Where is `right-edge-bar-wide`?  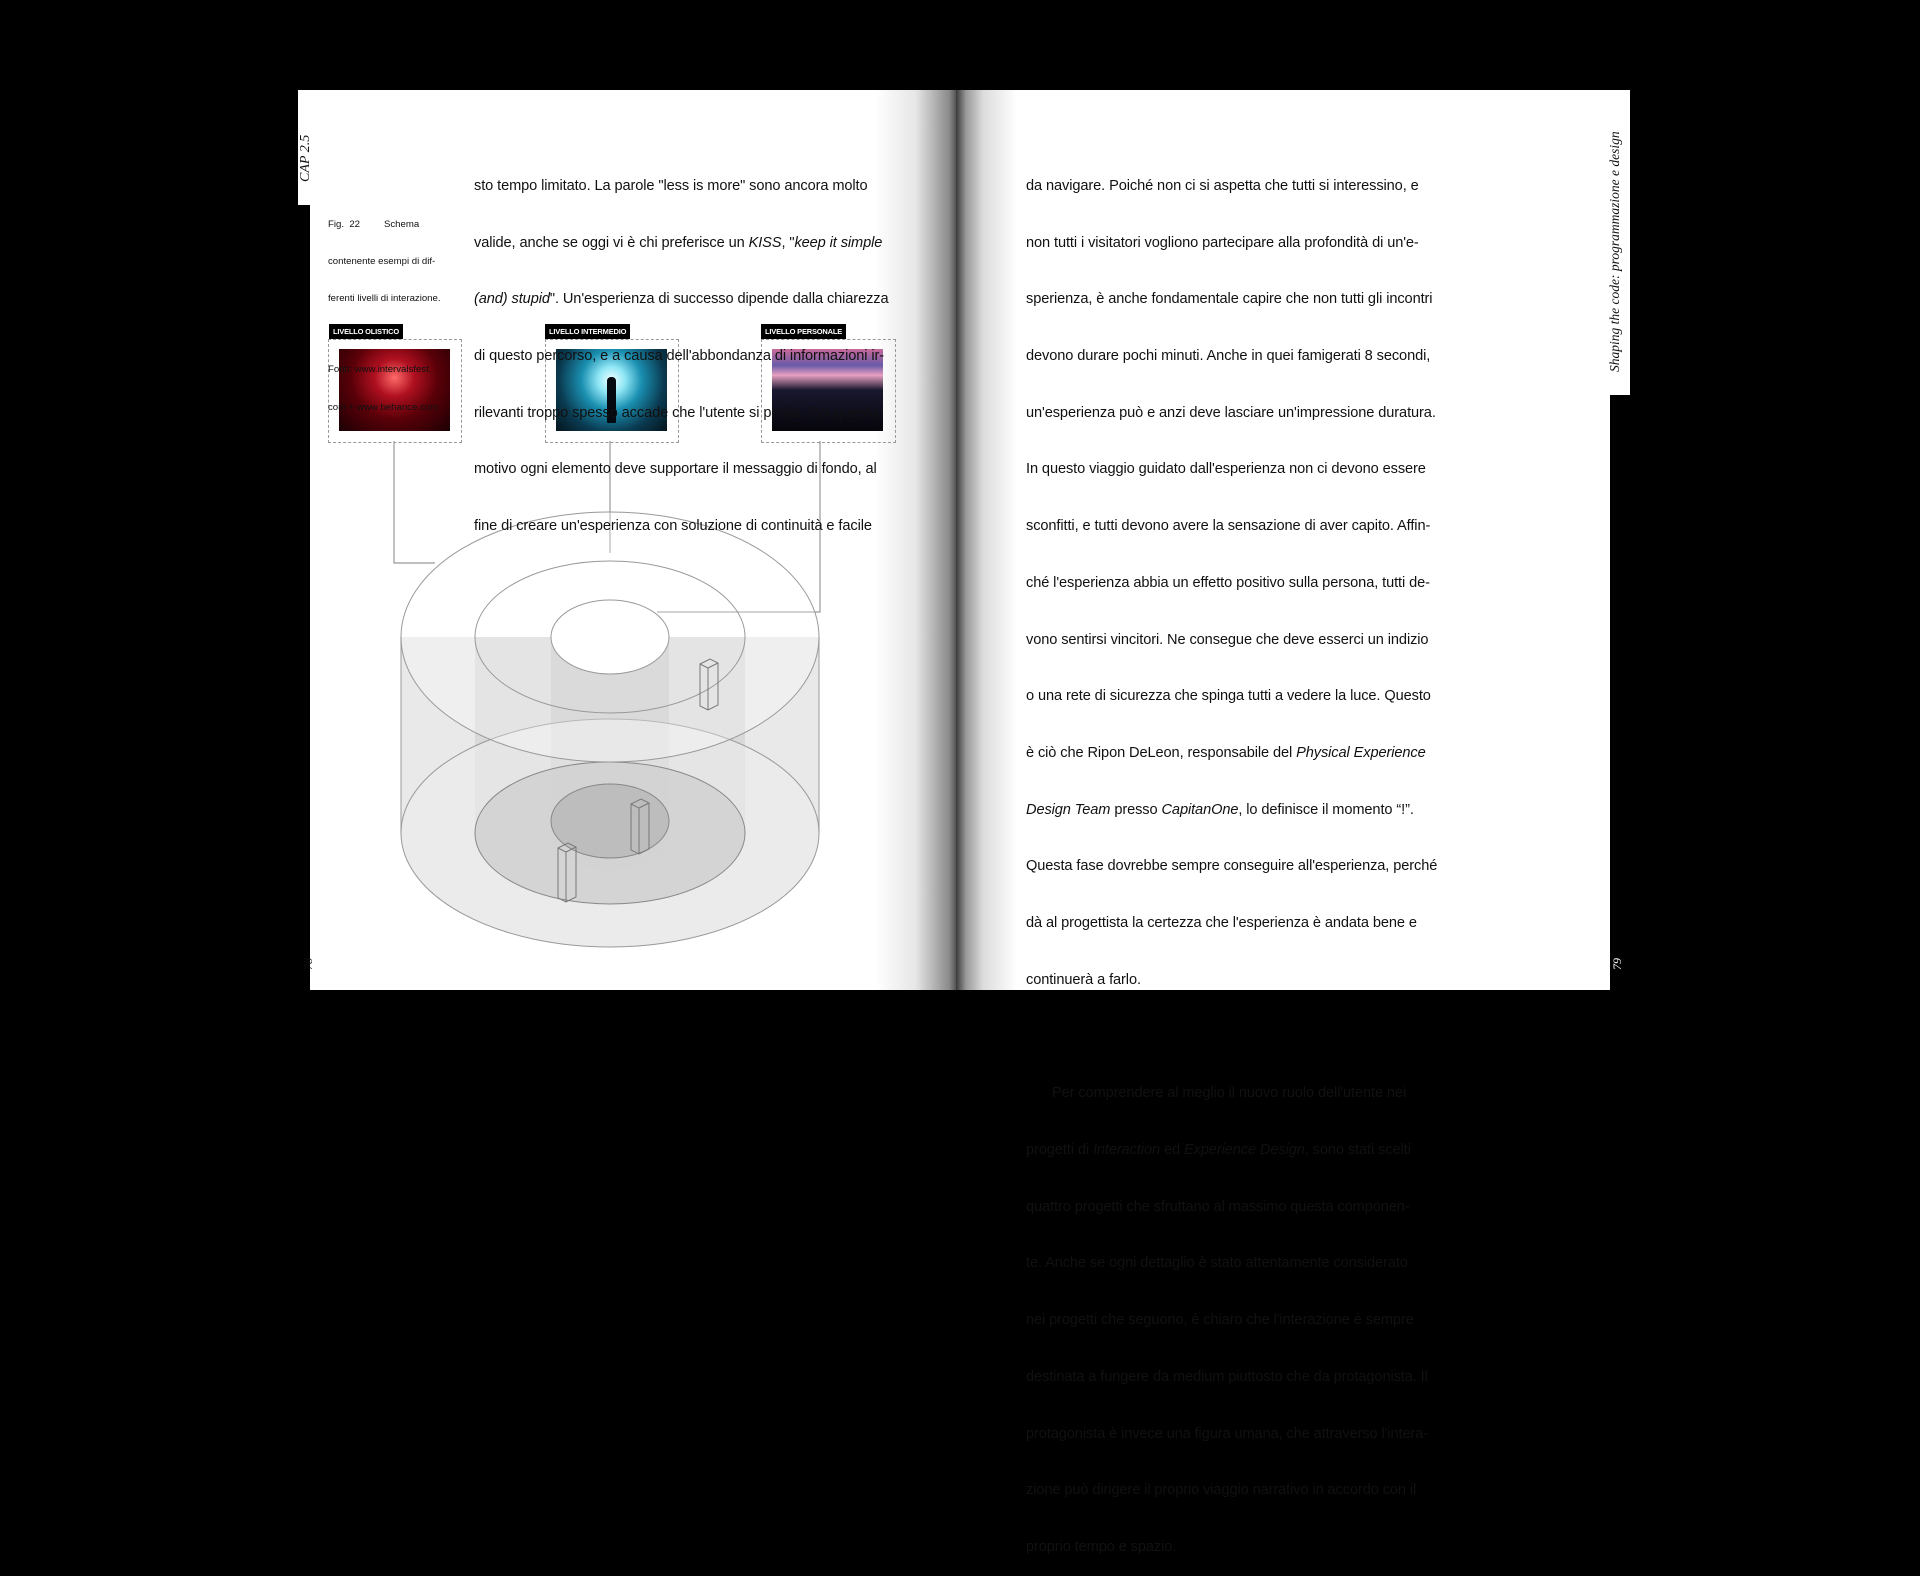
right-edge-bar-wide is located at coordinates (1623, 692).